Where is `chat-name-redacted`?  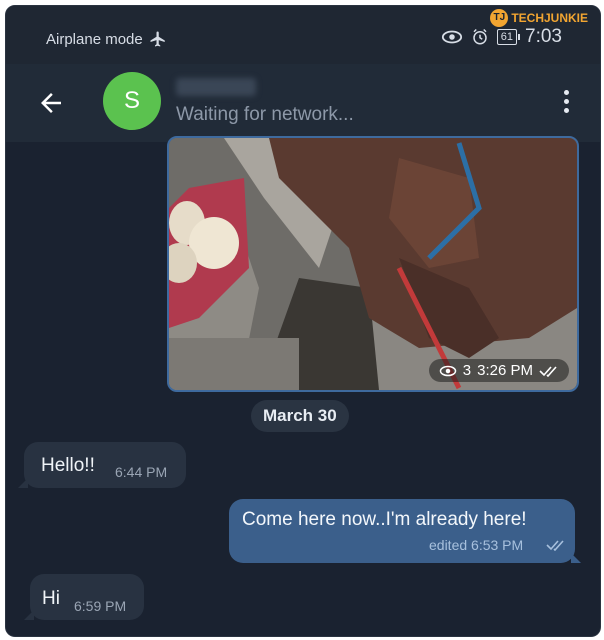 chat-name-redacted is located at coordinates (216, 87).